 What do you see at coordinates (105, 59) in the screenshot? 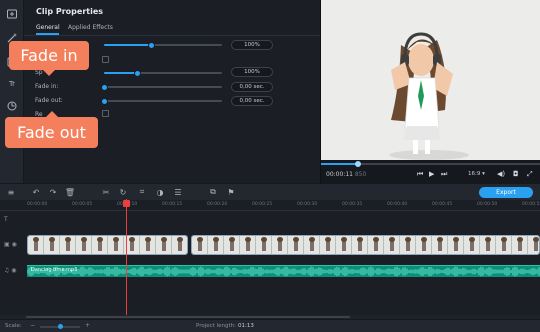
I see `option-checkbox` at bounding box center [105, 59].